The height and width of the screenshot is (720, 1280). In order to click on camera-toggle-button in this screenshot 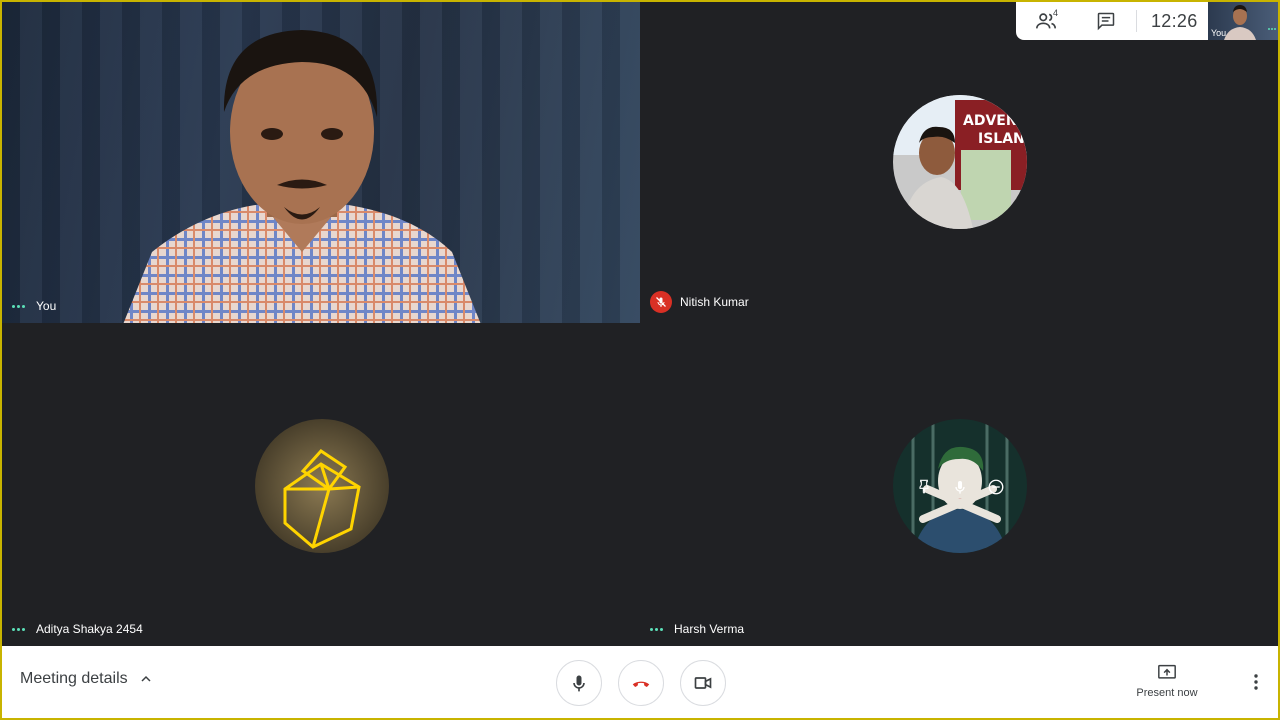, I will do `click(703, 683)`.